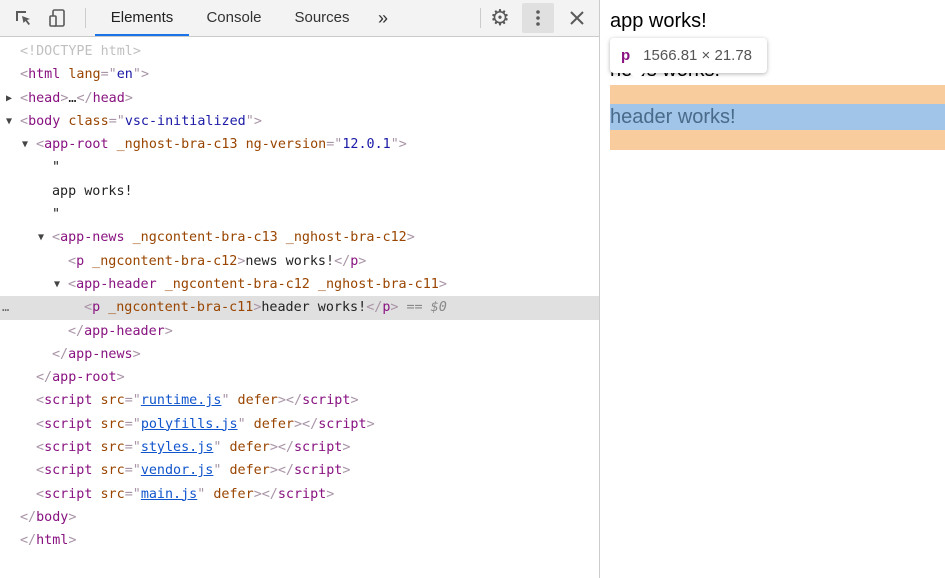 The width and height of the screenshot is (945, 578). Describe the element at coordinates (299, 354) in the screenshot. I see `dom-node-line: </app-news>` at that location.